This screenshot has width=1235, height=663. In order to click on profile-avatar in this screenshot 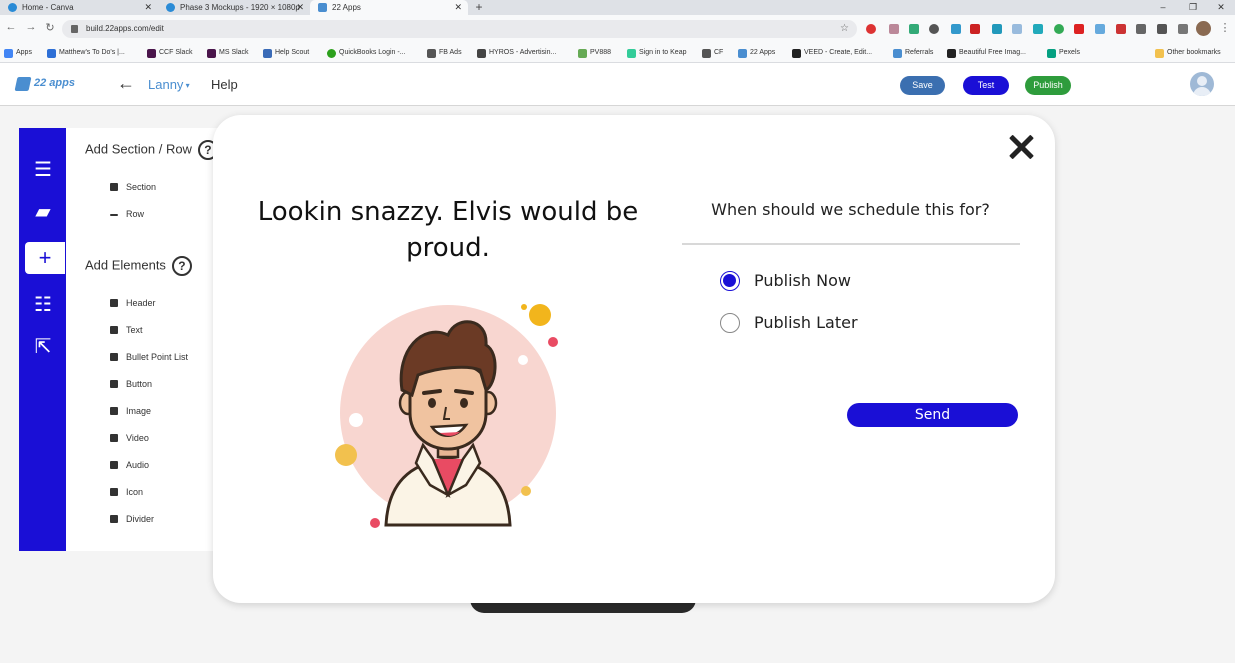, I will do `click(1203, 28)`.